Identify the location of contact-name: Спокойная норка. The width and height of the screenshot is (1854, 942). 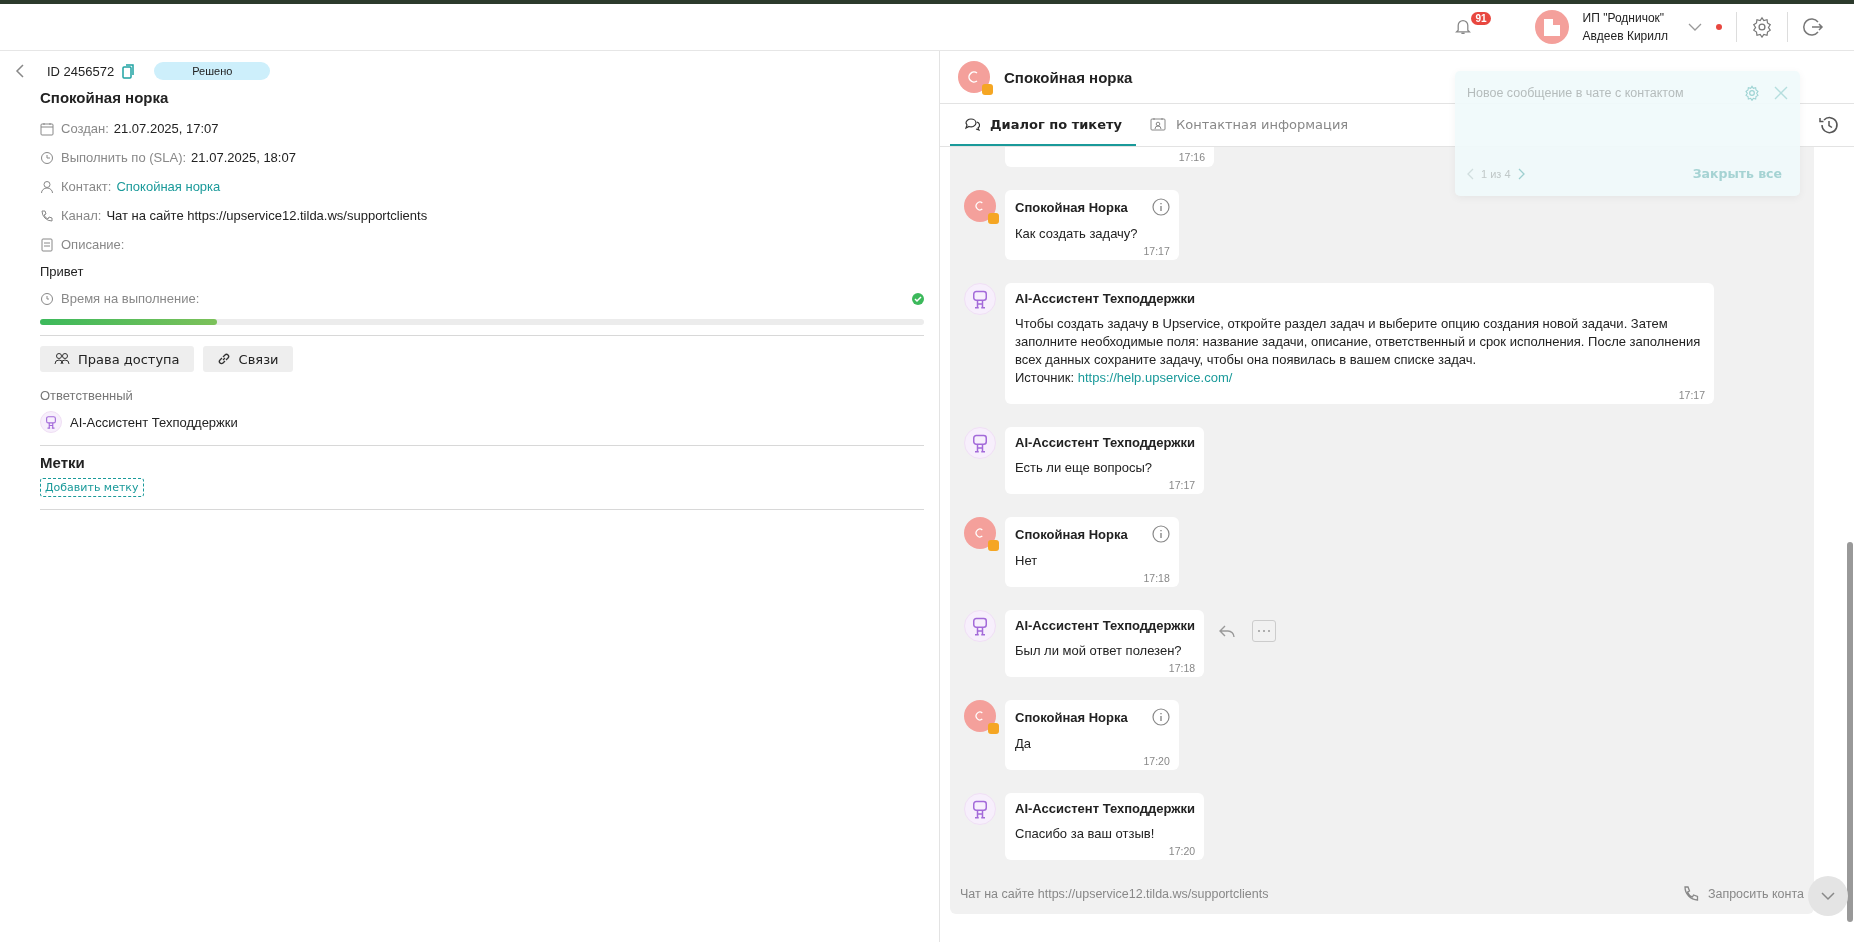
(1068, 77).